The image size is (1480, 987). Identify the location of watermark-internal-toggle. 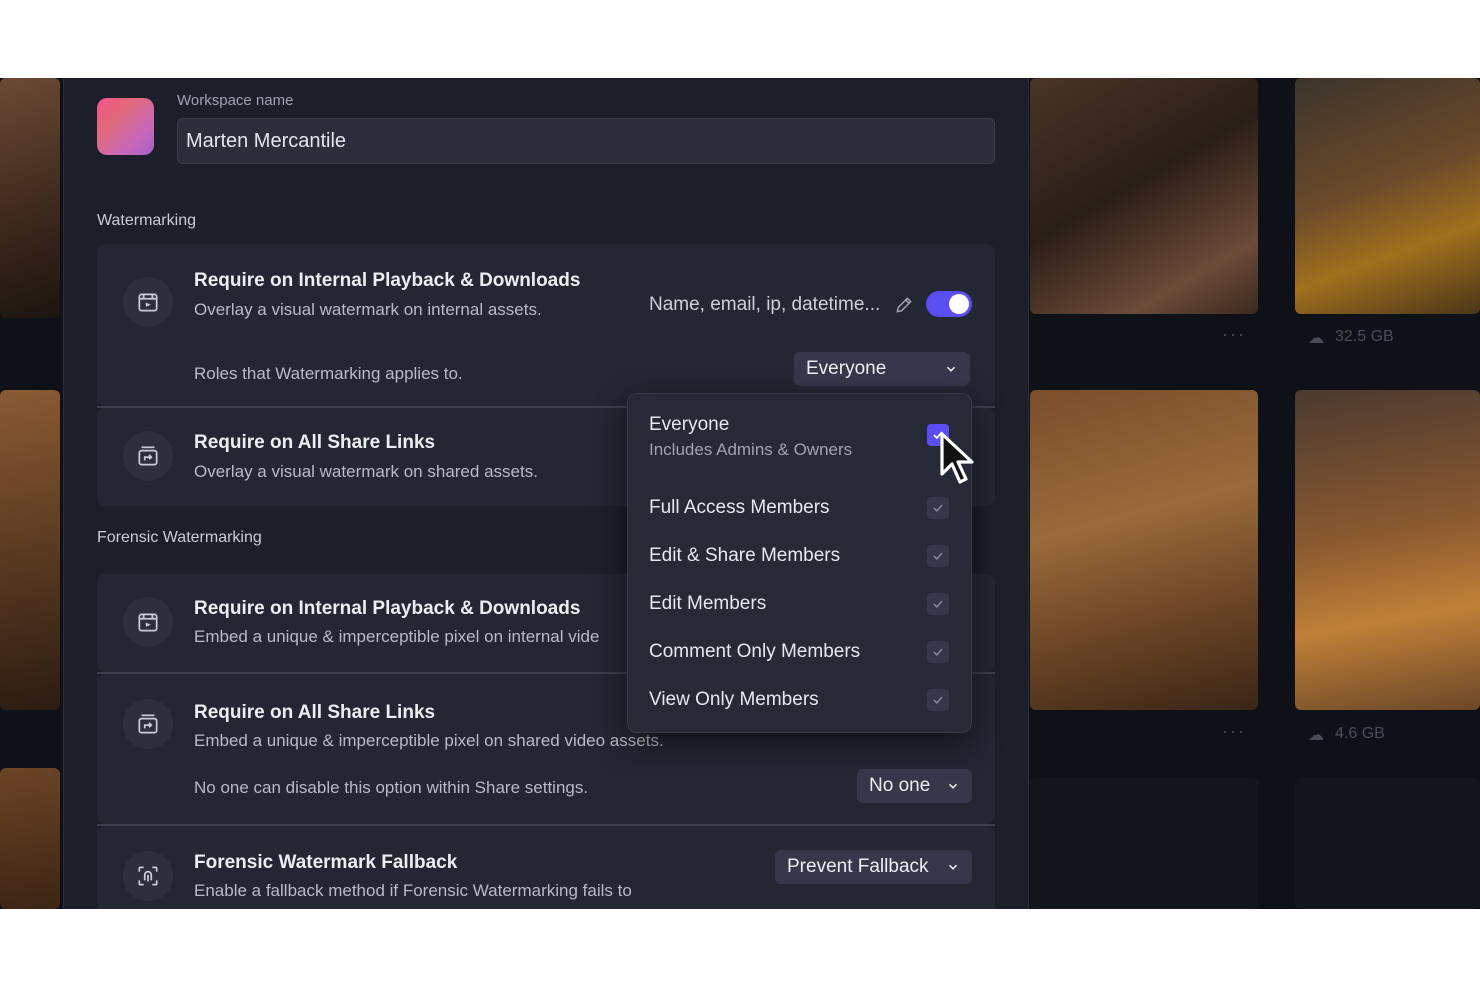
(949, 304).